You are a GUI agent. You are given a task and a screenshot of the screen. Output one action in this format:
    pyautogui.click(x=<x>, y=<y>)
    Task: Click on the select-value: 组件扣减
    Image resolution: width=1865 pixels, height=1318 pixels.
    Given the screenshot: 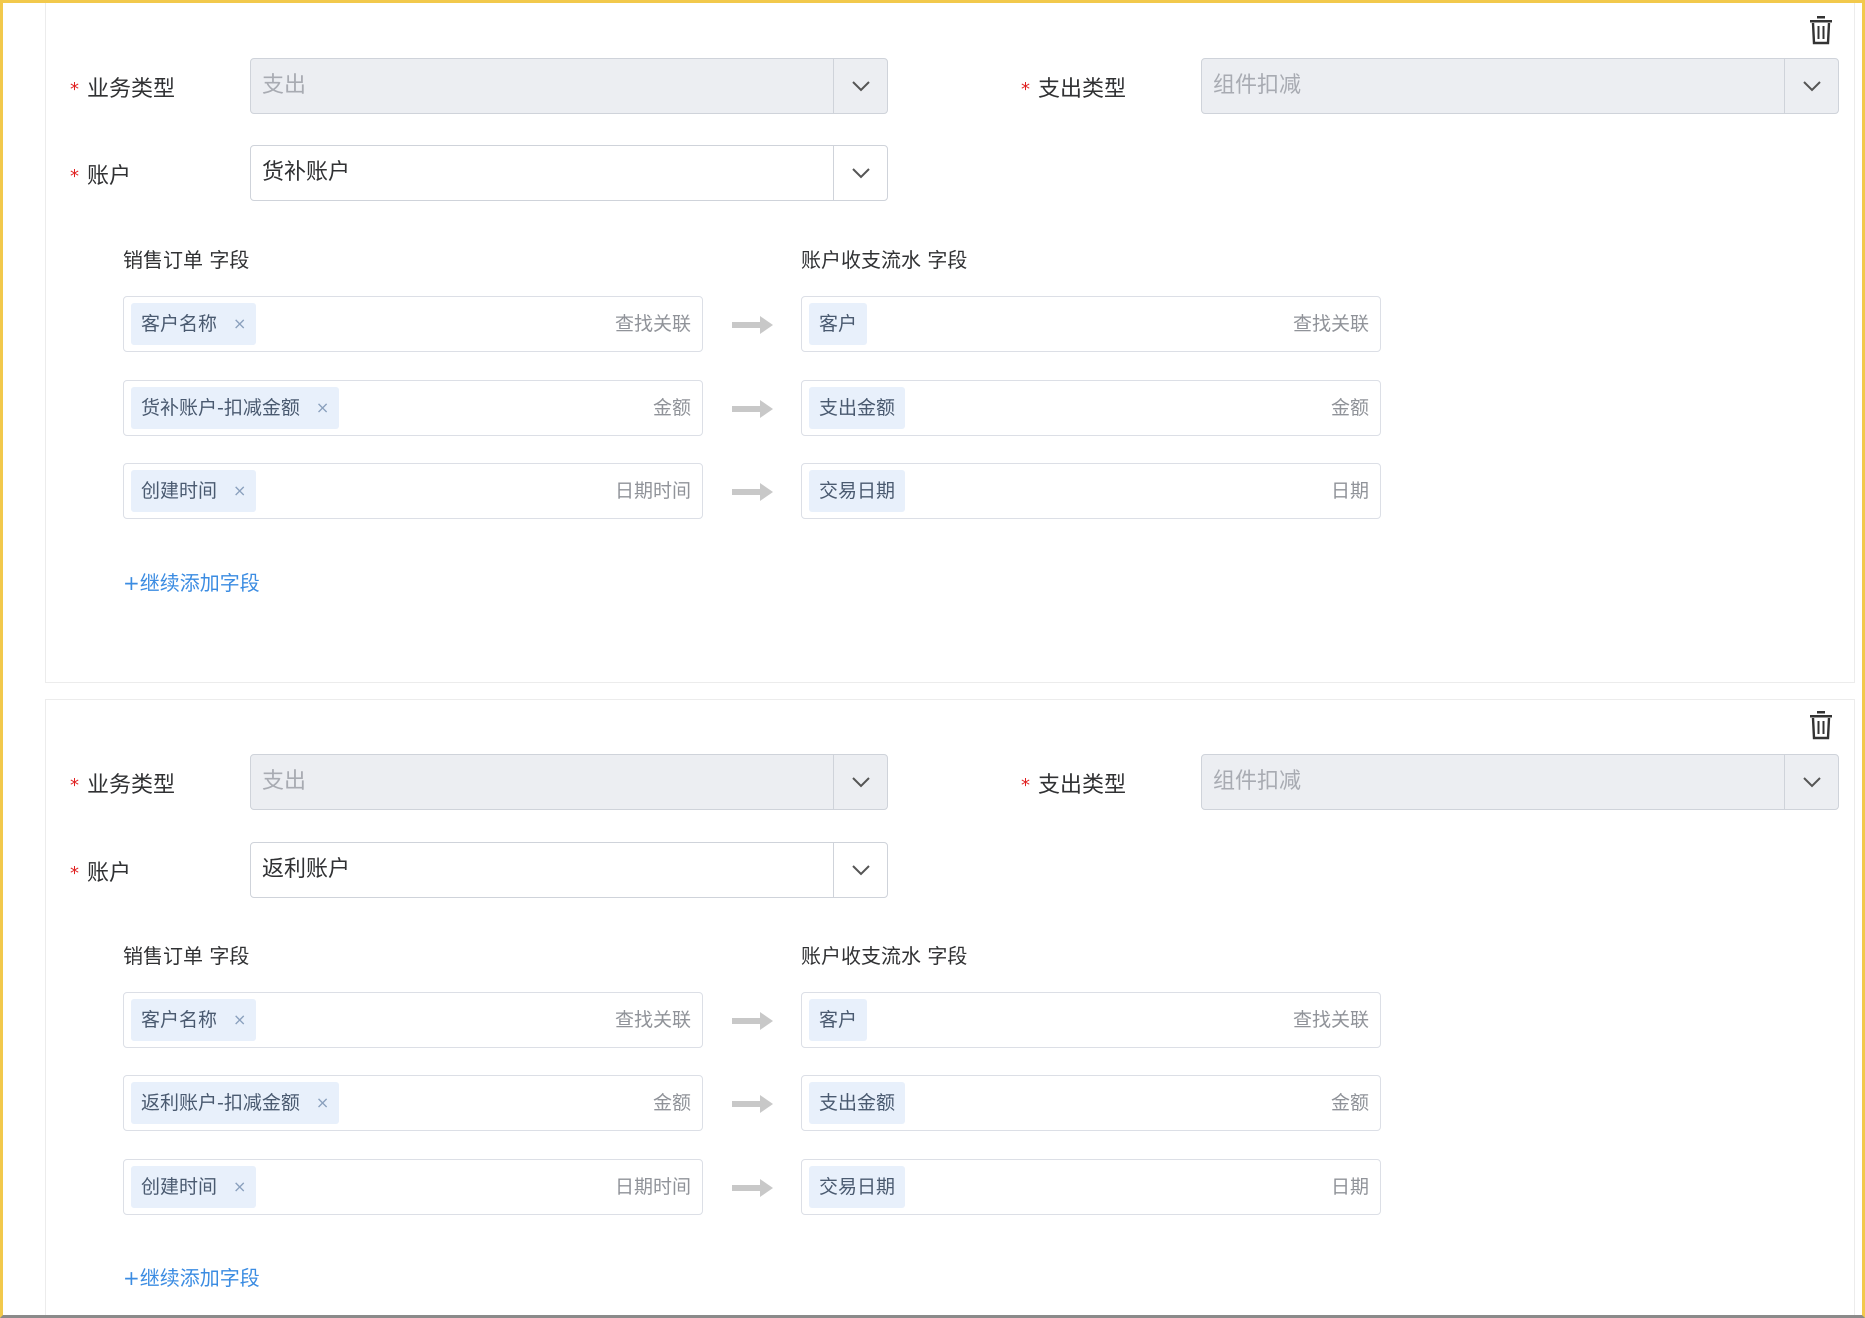 What is the action you would take?
    pyautogui.click(x=1257, y=781)
    